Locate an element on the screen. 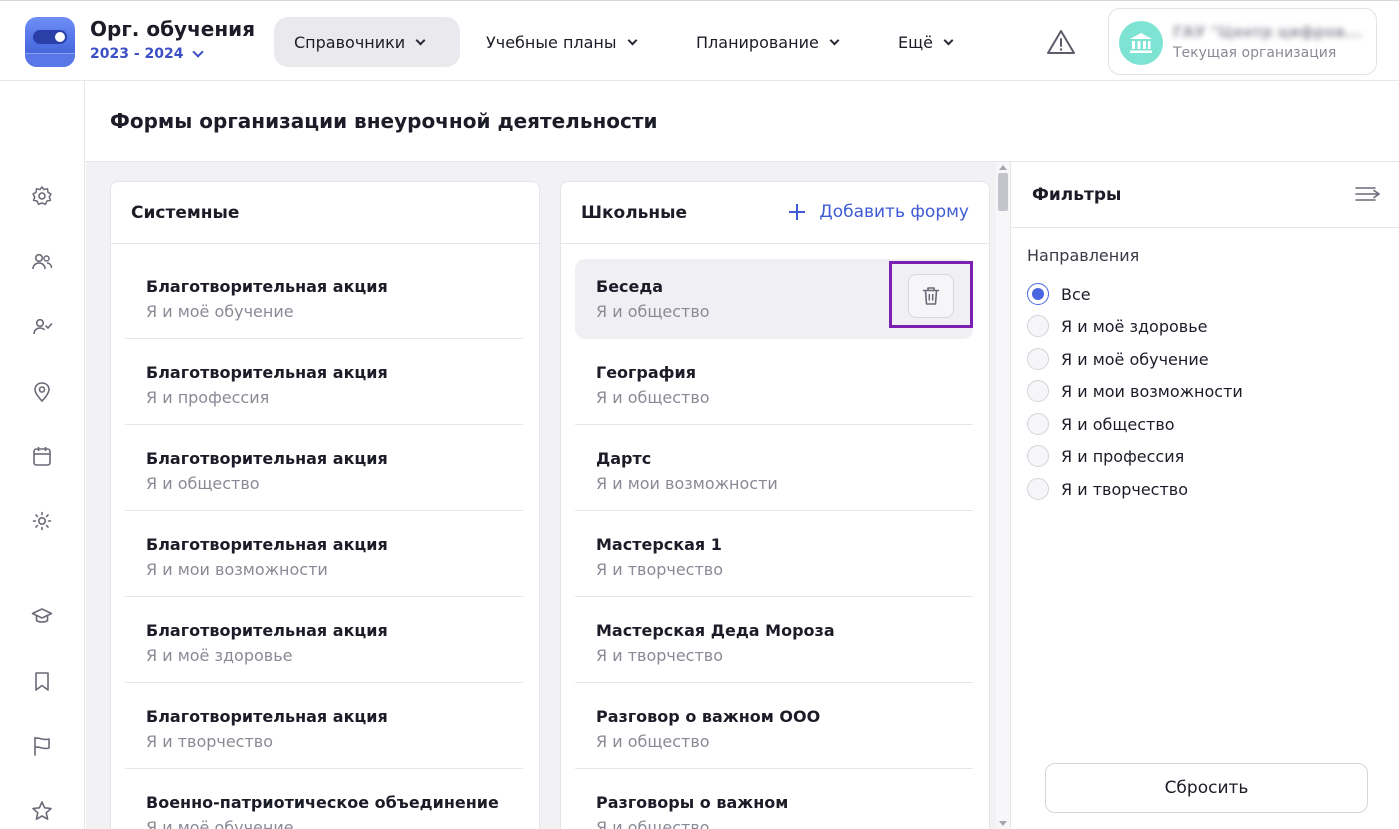 This screenshot has height=829, width=1399. directions-label: Направления is located at coordinates (1083, 255).